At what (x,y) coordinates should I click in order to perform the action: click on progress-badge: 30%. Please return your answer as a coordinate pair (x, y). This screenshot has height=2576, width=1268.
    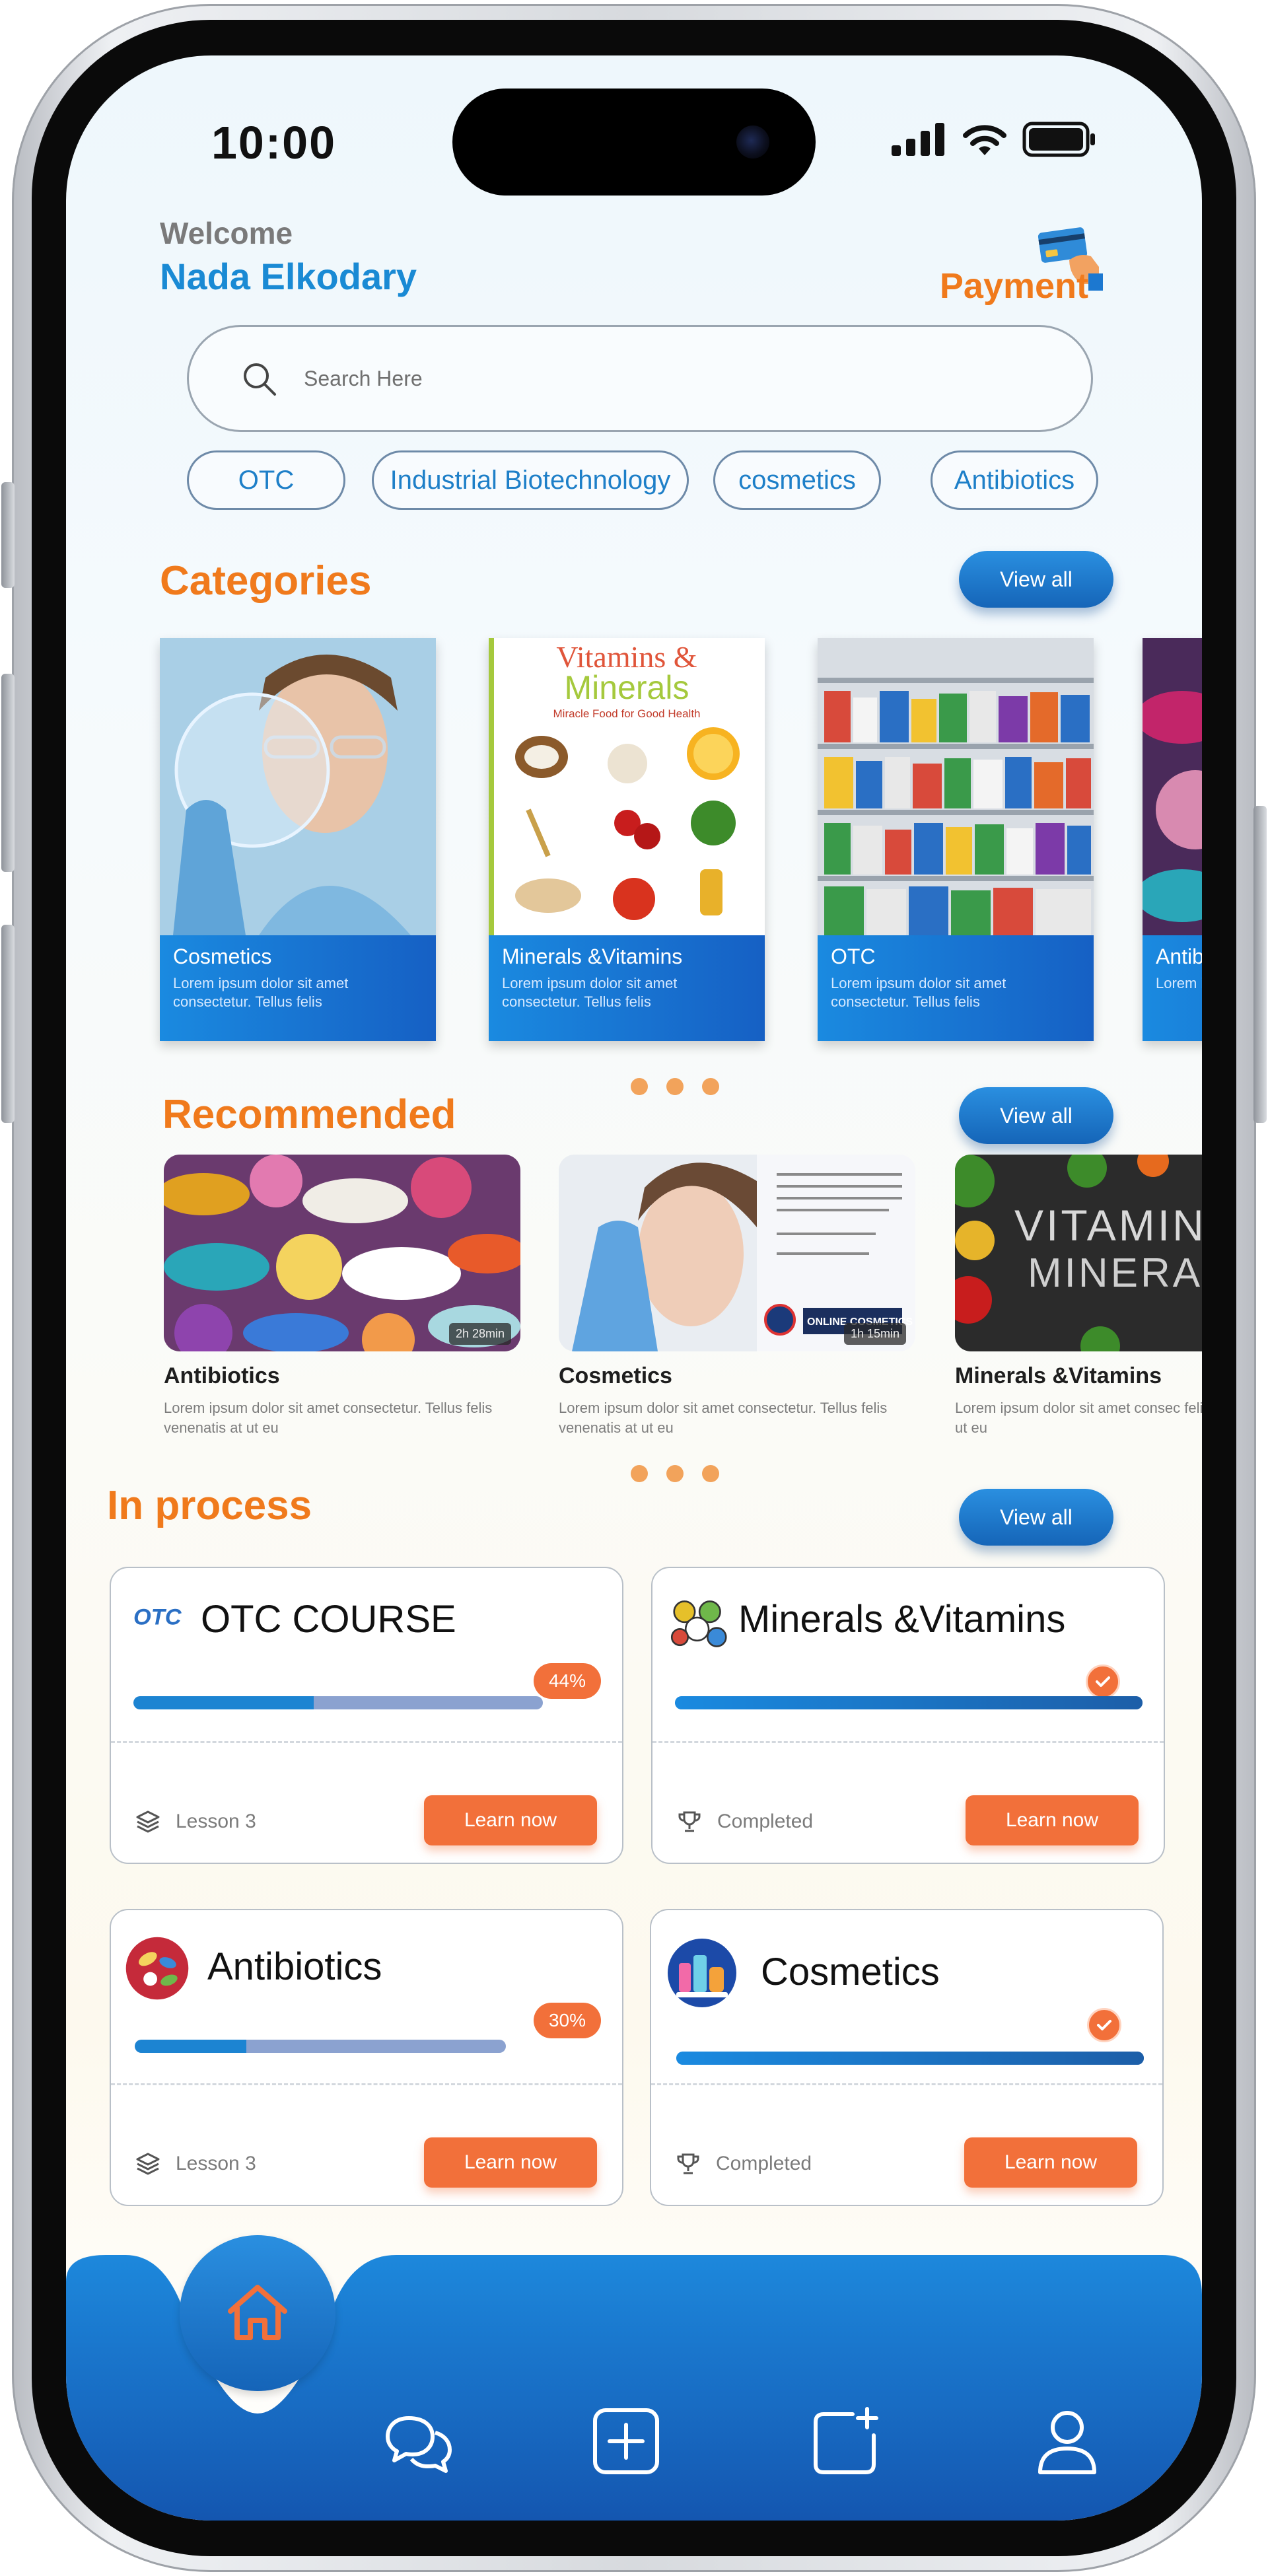
    Looking at the image, I should click on (567, 2021).